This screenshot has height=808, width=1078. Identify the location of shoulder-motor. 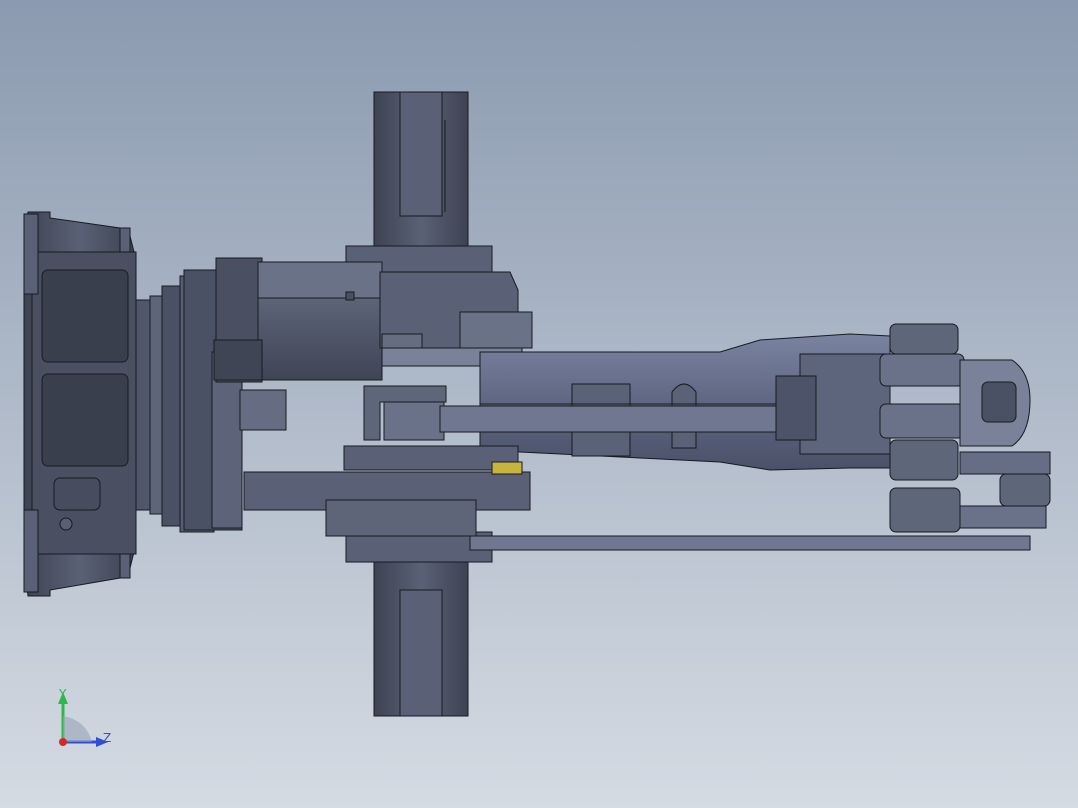
(298, 320).